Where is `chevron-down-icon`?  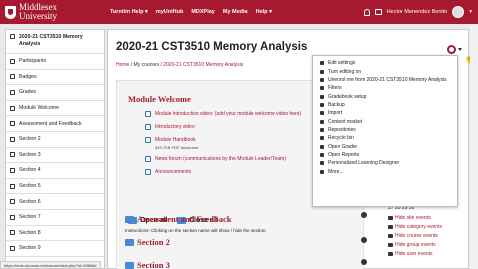 chevron-down-icon is located at coordinates (460, 49).